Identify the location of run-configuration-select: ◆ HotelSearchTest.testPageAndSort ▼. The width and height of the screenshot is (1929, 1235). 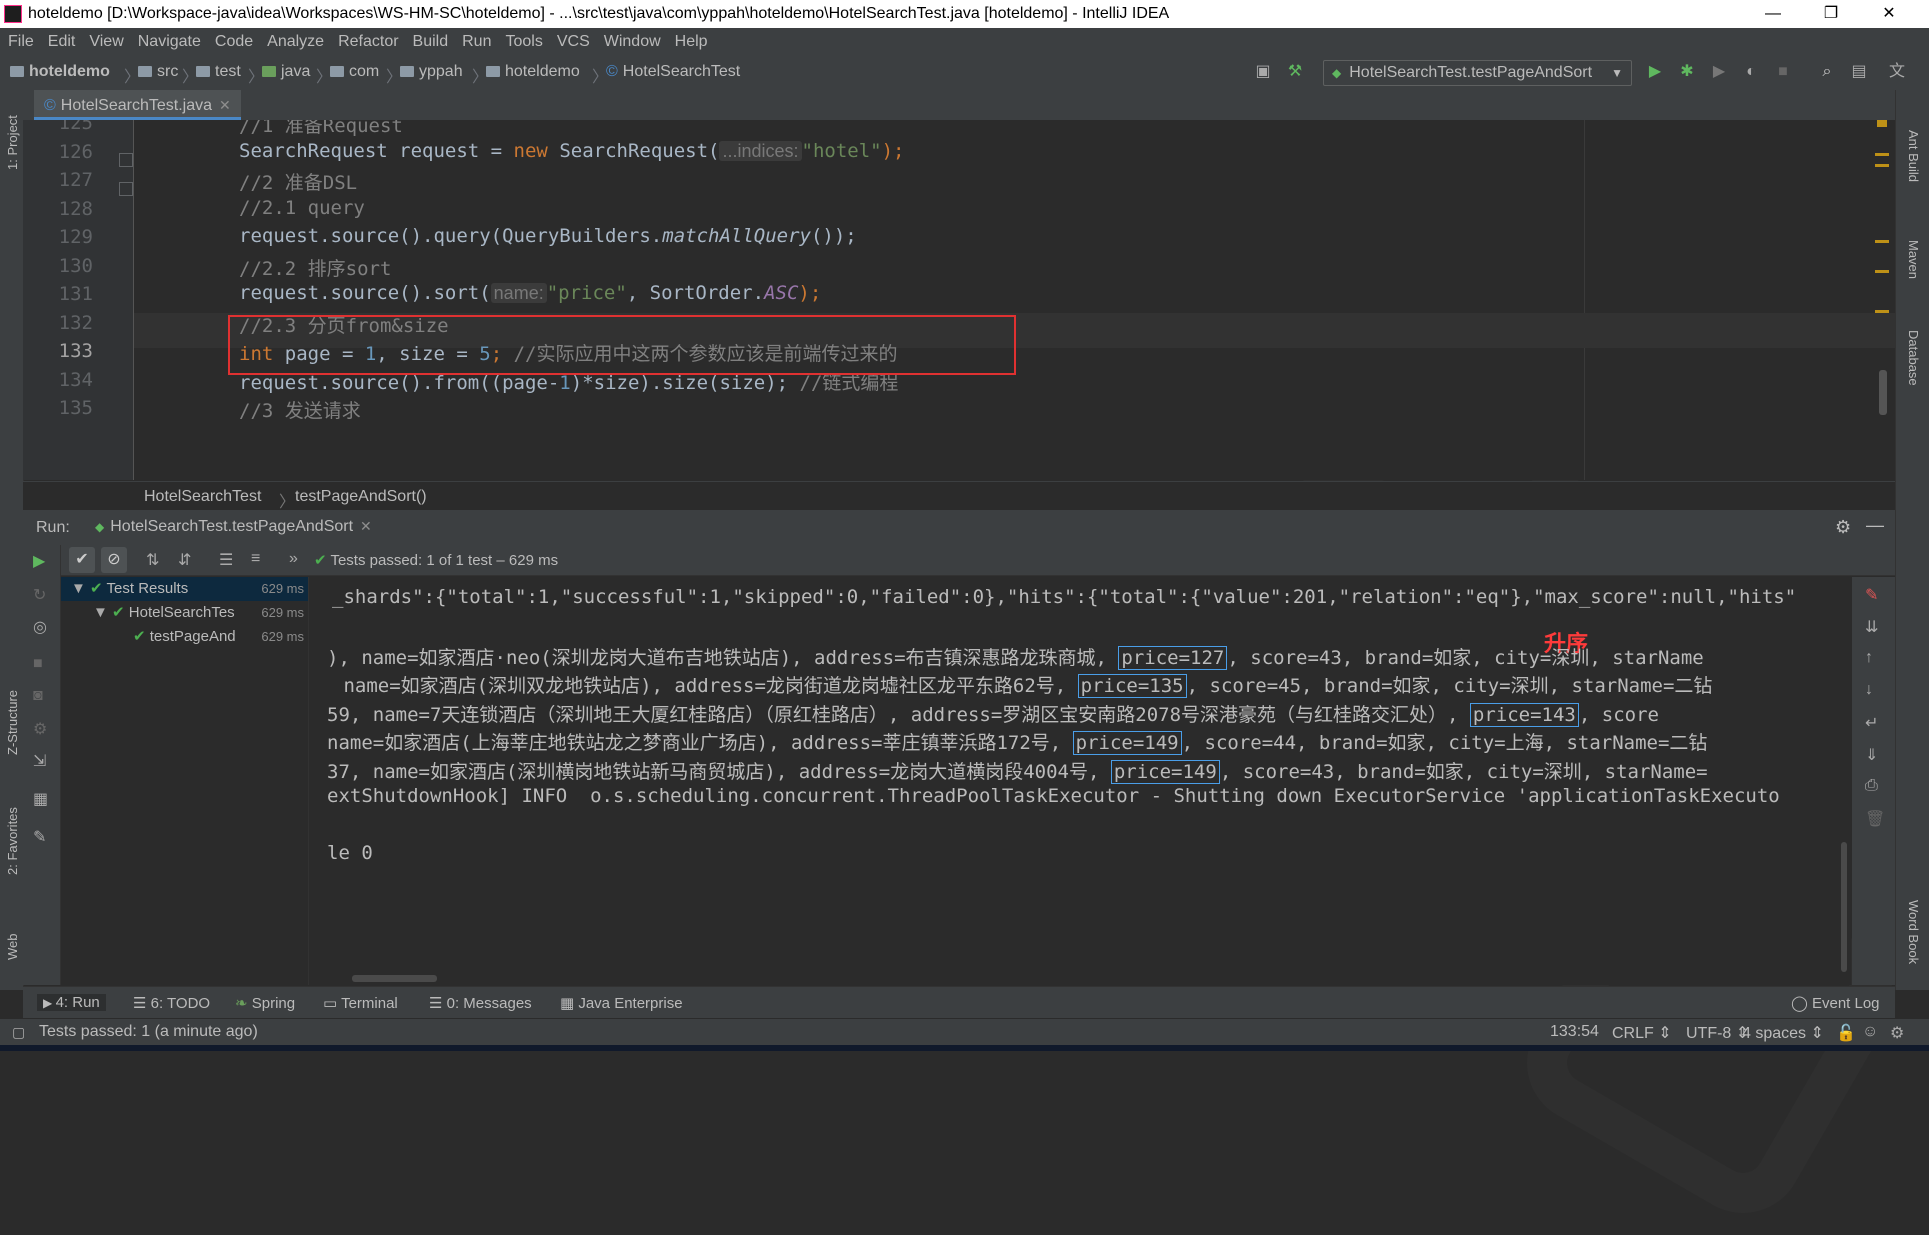
(1477, 73).